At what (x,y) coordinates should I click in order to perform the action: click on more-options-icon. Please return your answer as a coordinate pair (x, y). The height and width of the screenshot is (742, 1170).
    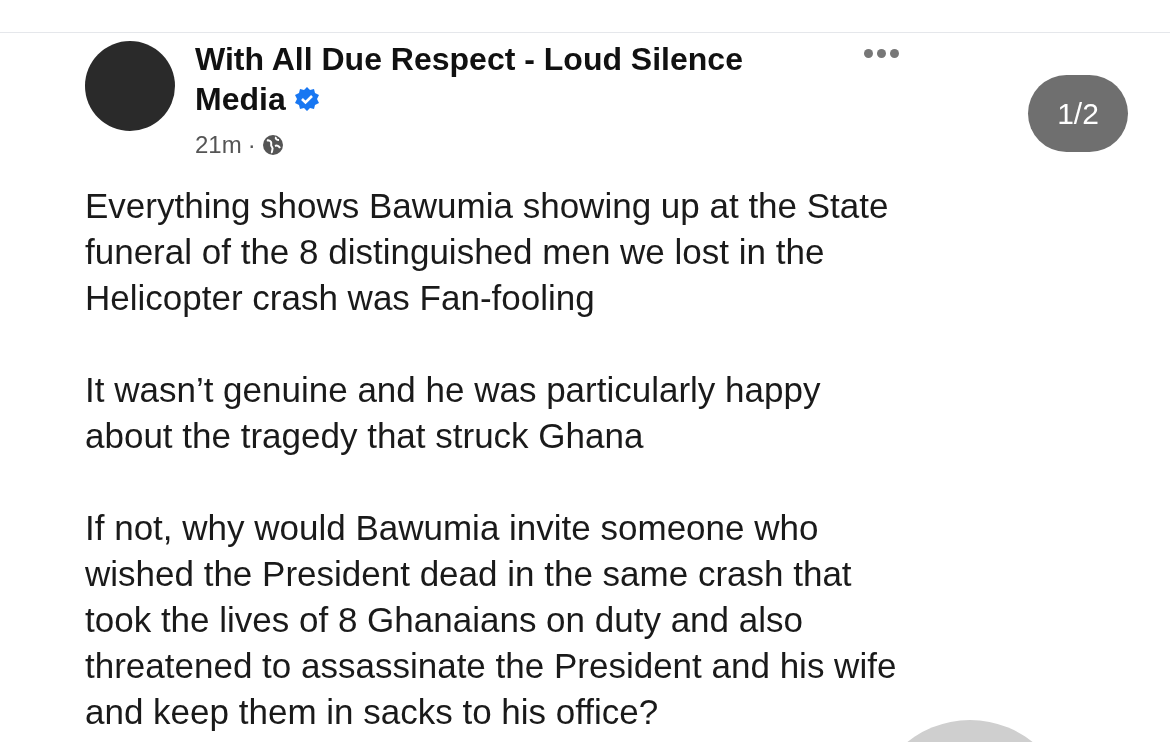
    Looking at the image, I should click on (881, 53).